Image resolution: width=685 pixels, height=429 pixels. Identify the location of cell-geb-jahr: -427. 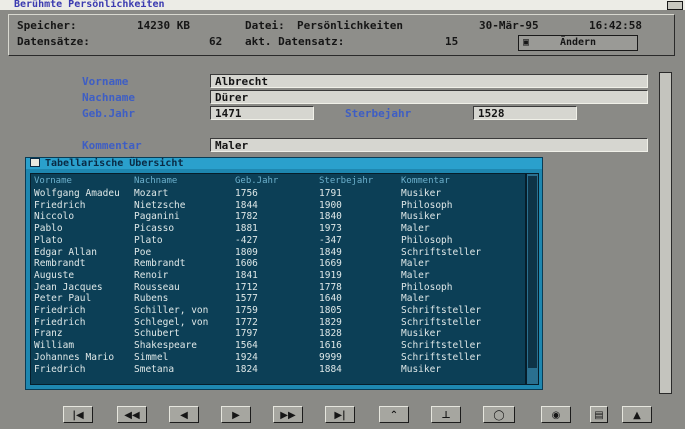
(246, 240).